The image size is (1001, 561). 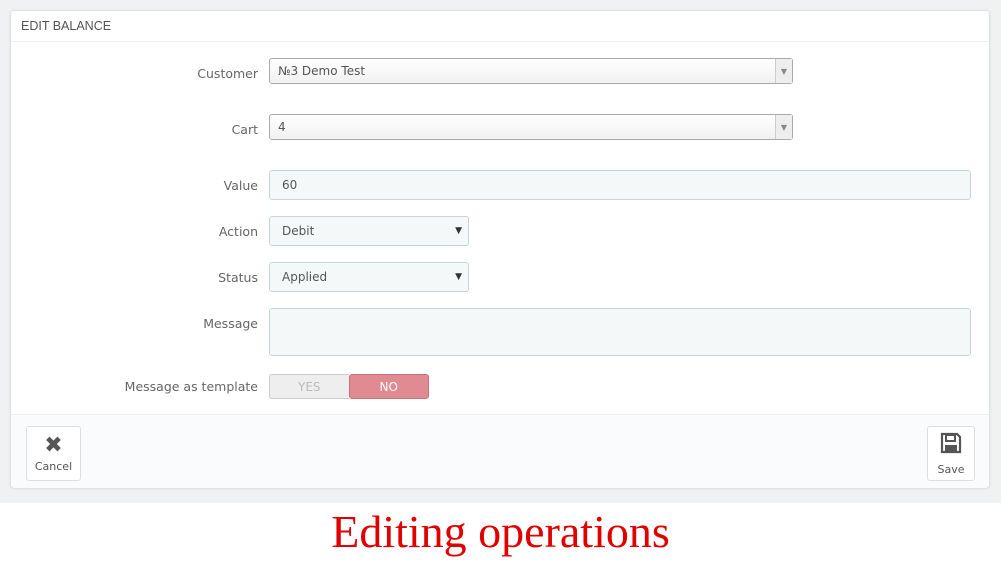 What do you see at coordinates (282, 127) in the screenshot?
I see `cart-value: 4` at bounding box center [282, 127].